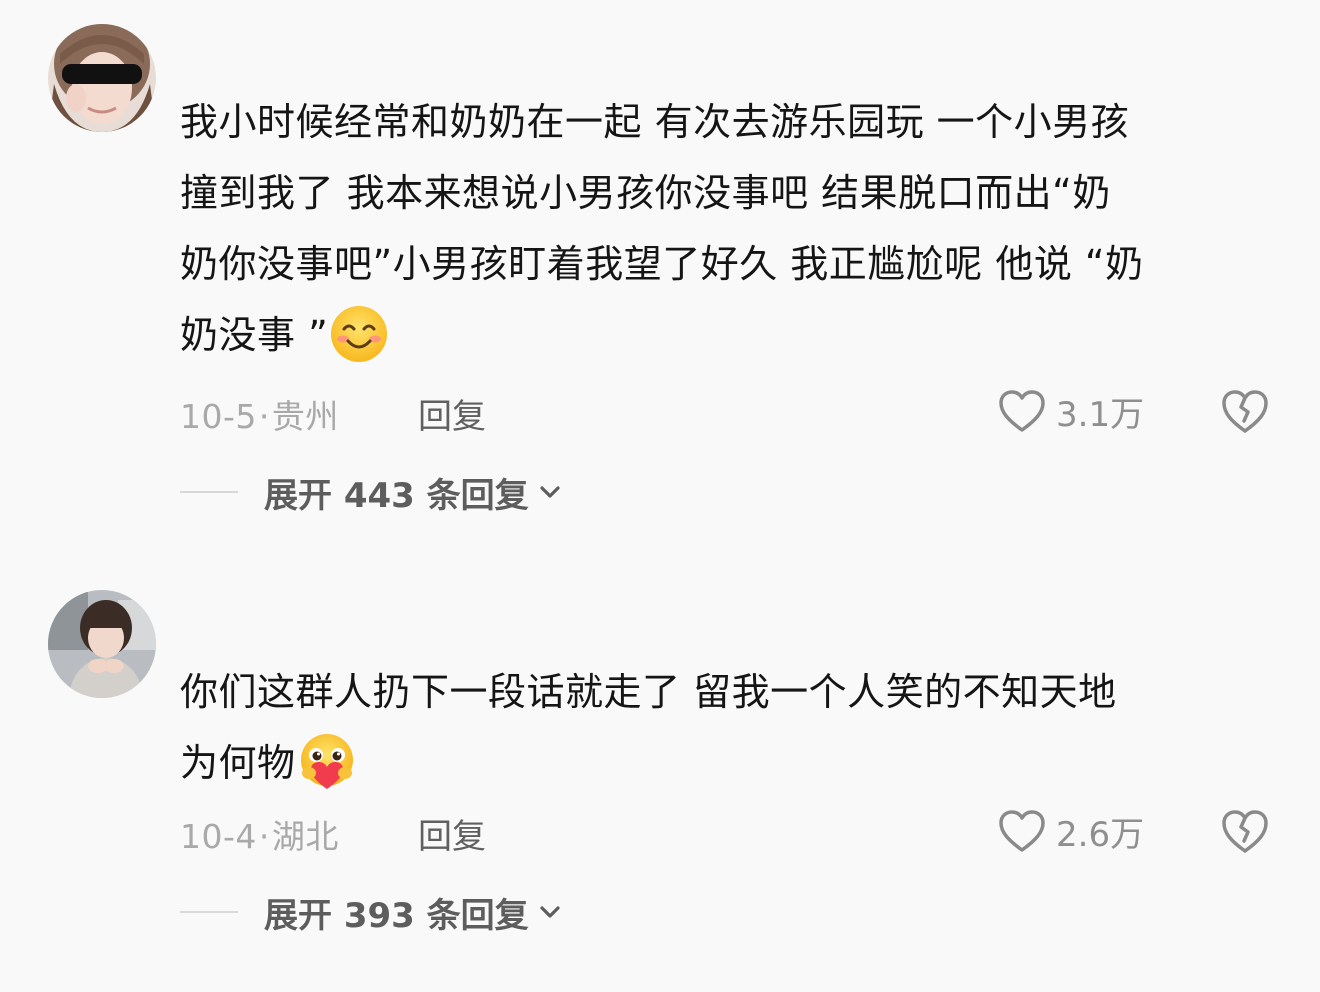 The width and height of the screenshot is (1320, 992). Describe the element at coordinates (305, 836) in the screenshot. I see `comment-location: 湖北` at that location.